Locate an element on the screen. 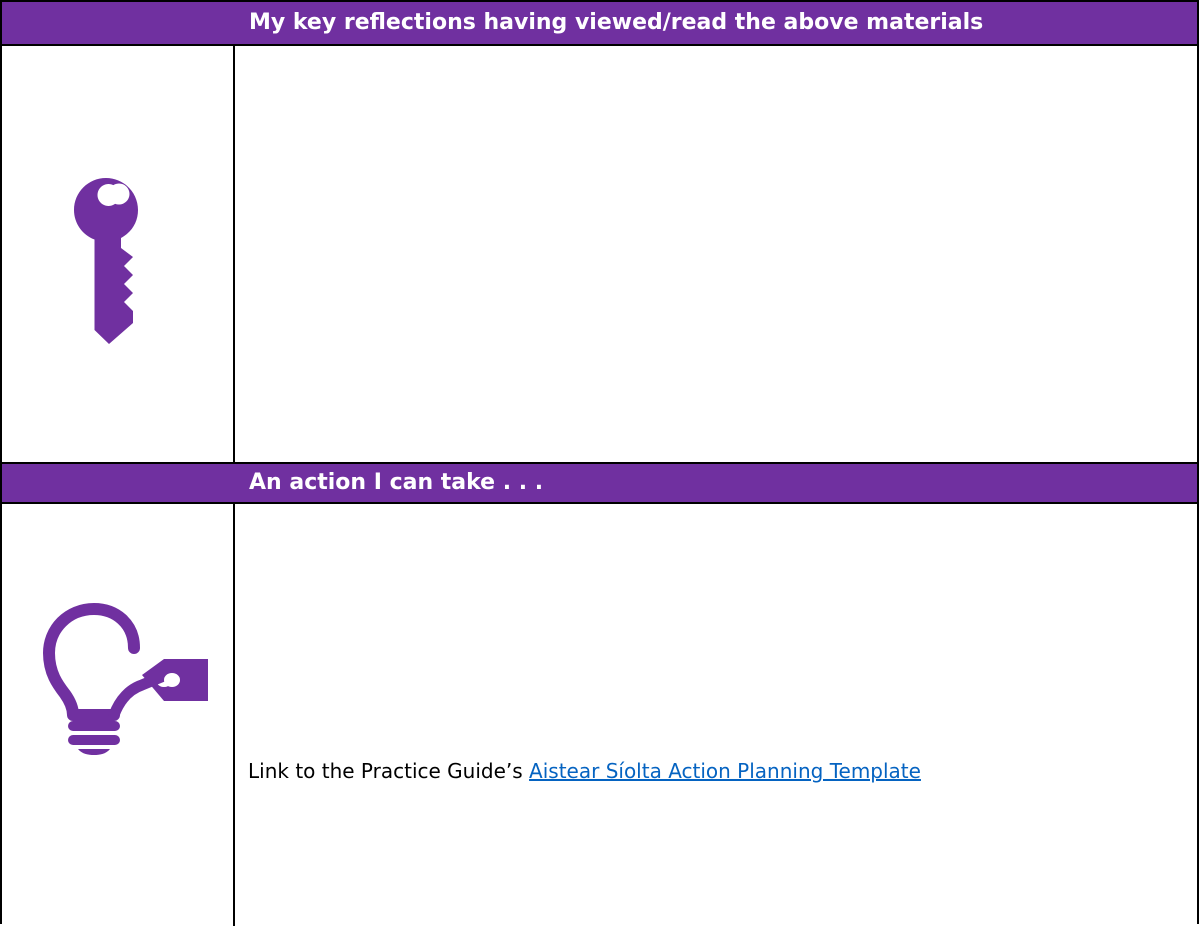 This screenshot has width=1200, height=926. reflections-icon-cell is located at coordinates (118, 254).